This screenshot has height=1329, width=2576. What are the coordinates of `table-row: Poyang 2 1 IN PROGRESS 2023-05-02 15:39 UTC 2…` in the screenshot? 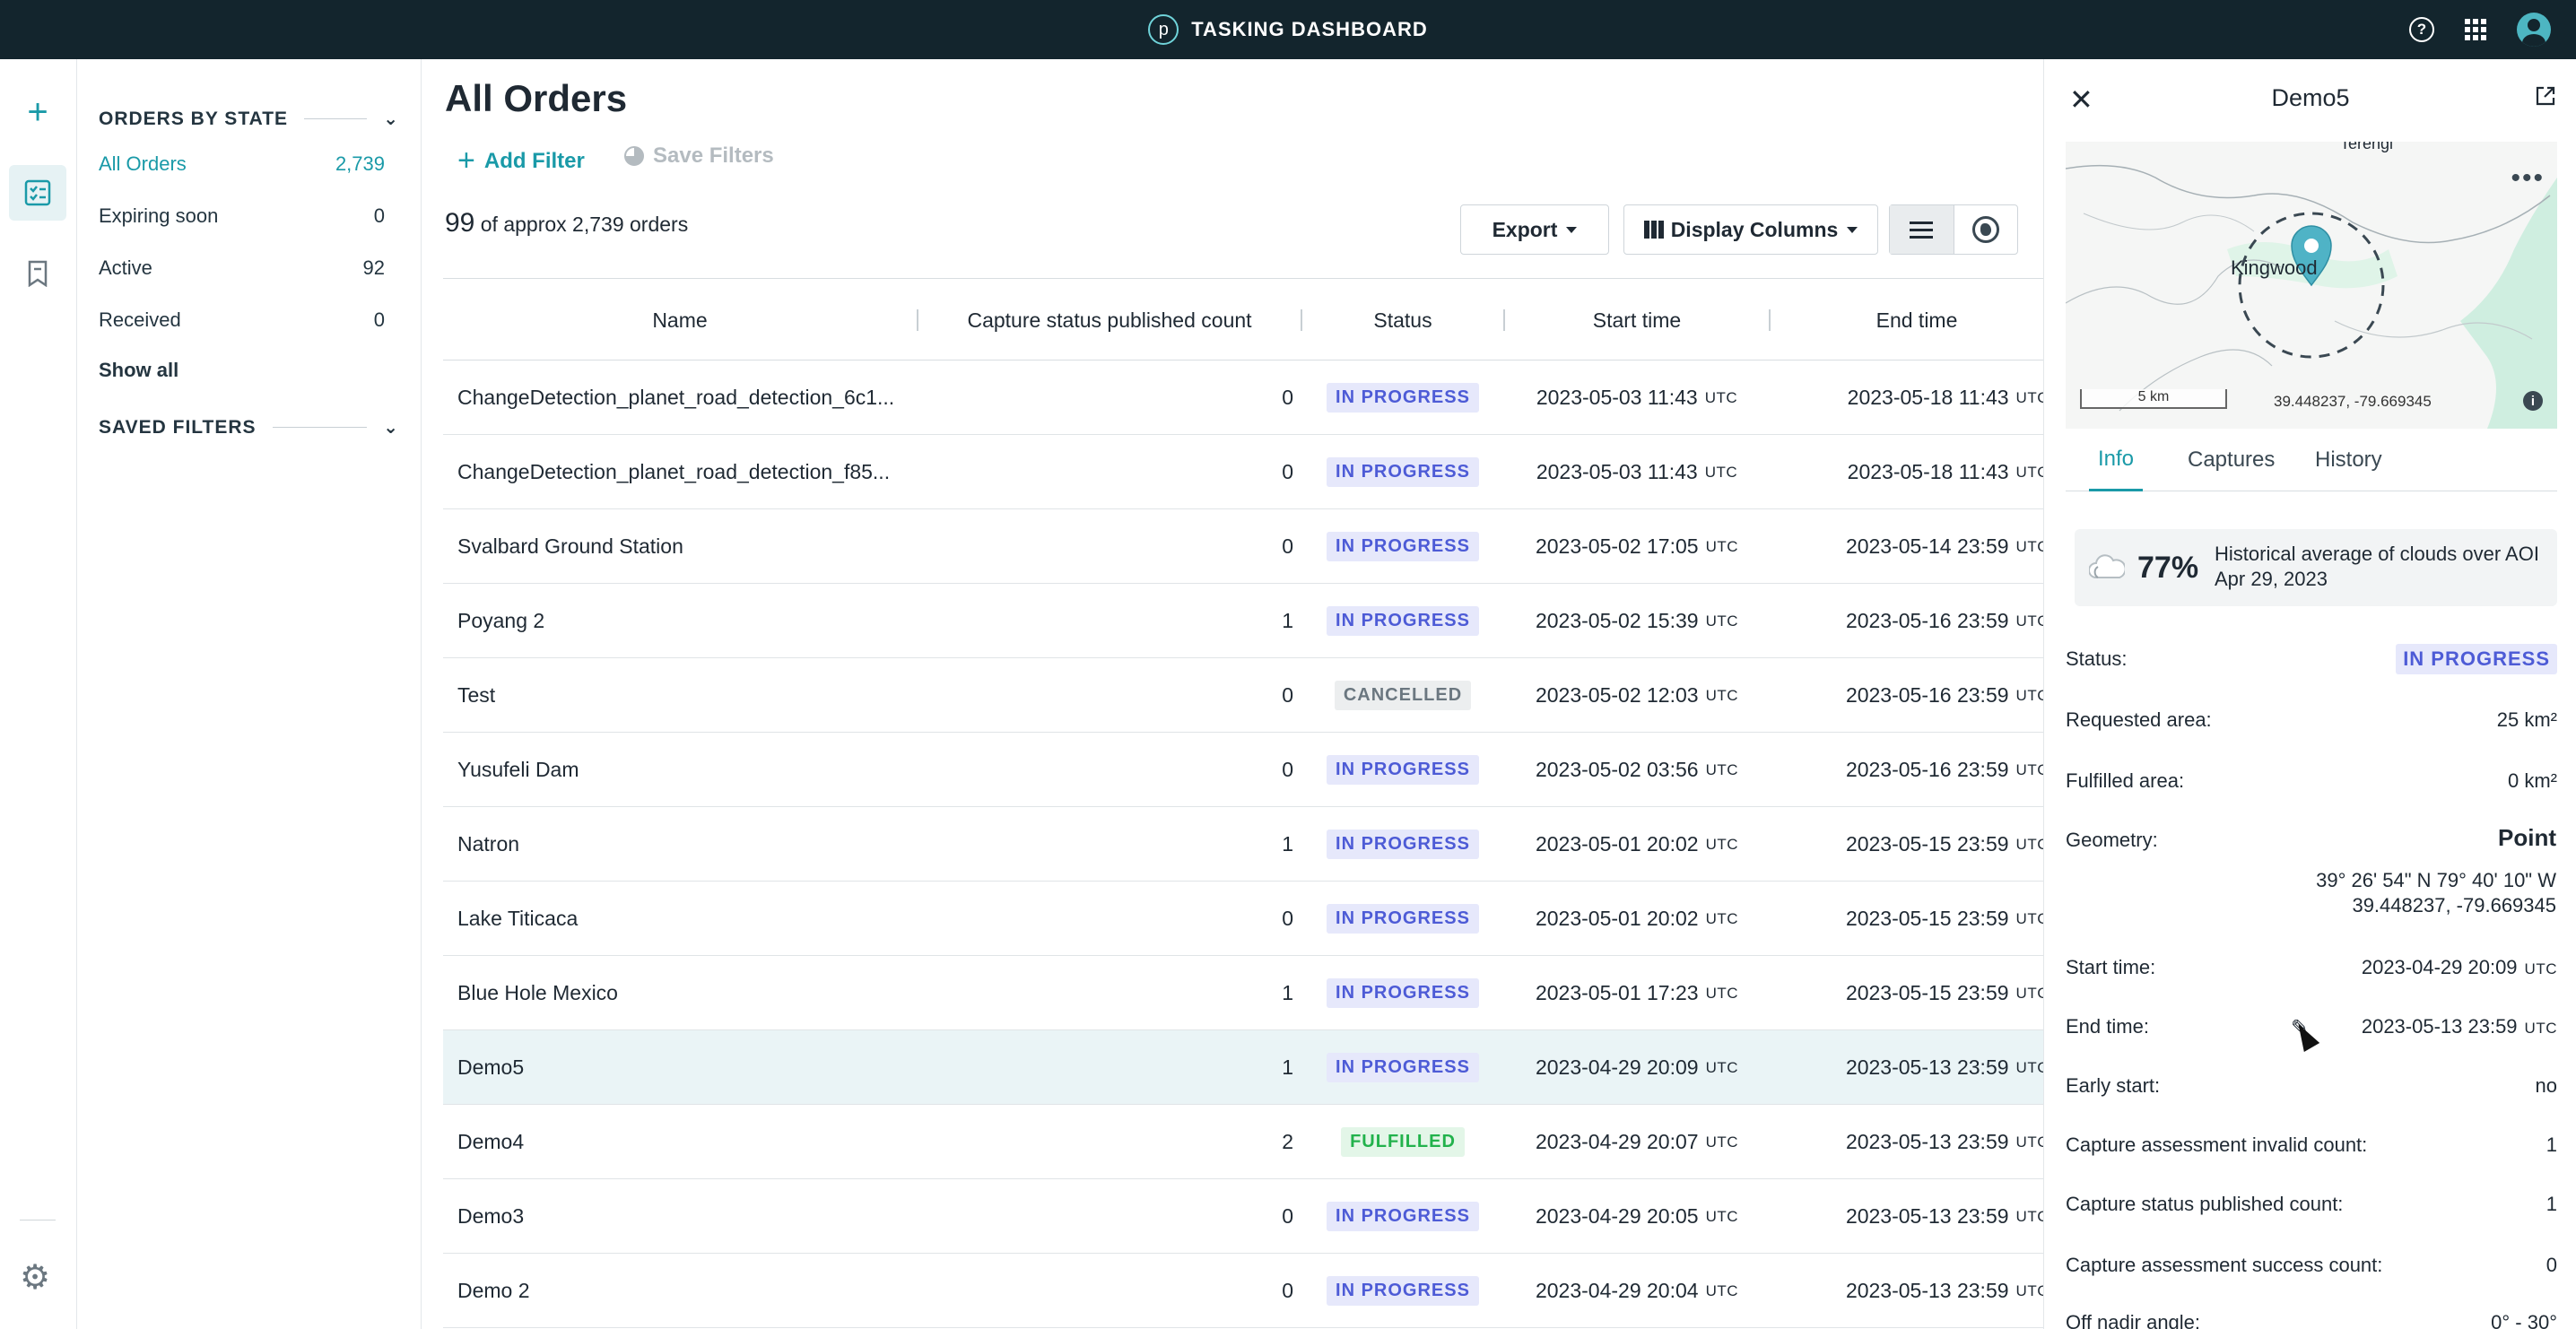 It's located at (1245, 621).